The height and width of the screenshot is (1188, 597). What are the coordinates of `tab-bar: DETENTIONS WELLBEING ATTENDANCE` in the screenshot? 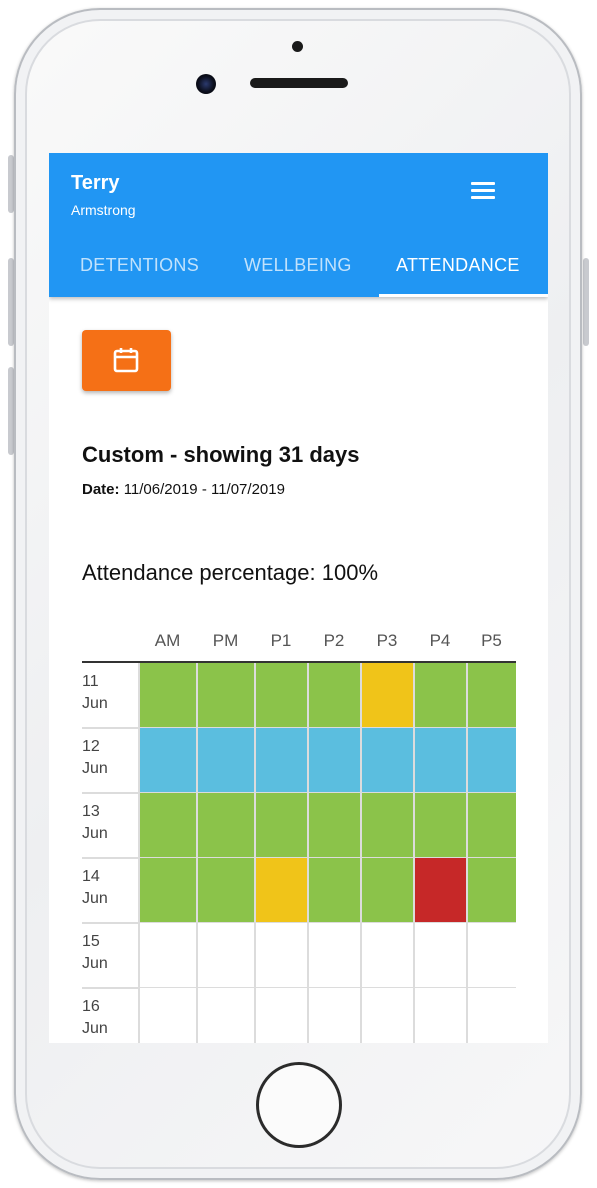 It's located at (298, 269).